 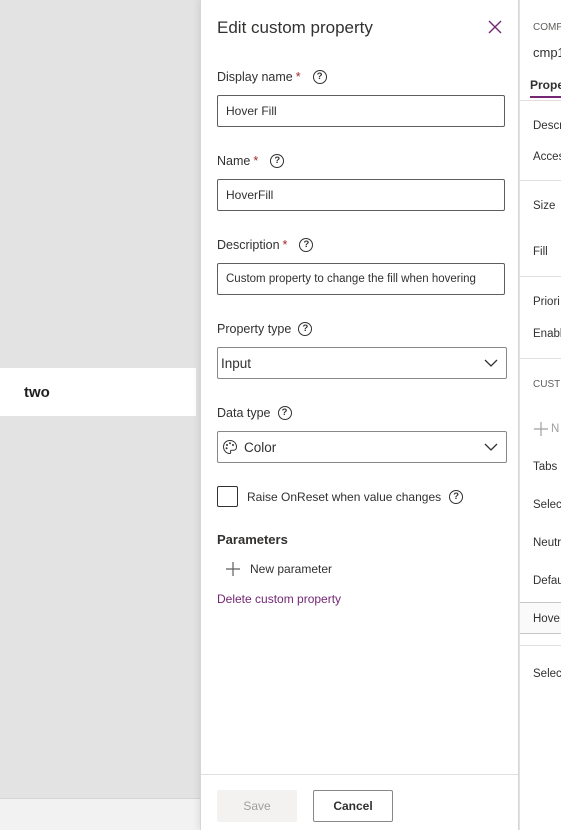 I want to click on prop-fill: Fill, so click(x=540, y=252).